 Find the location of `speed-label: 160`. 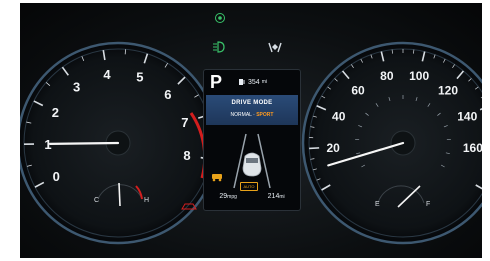

speed-label: 160 is located at coordinates (472, 148).